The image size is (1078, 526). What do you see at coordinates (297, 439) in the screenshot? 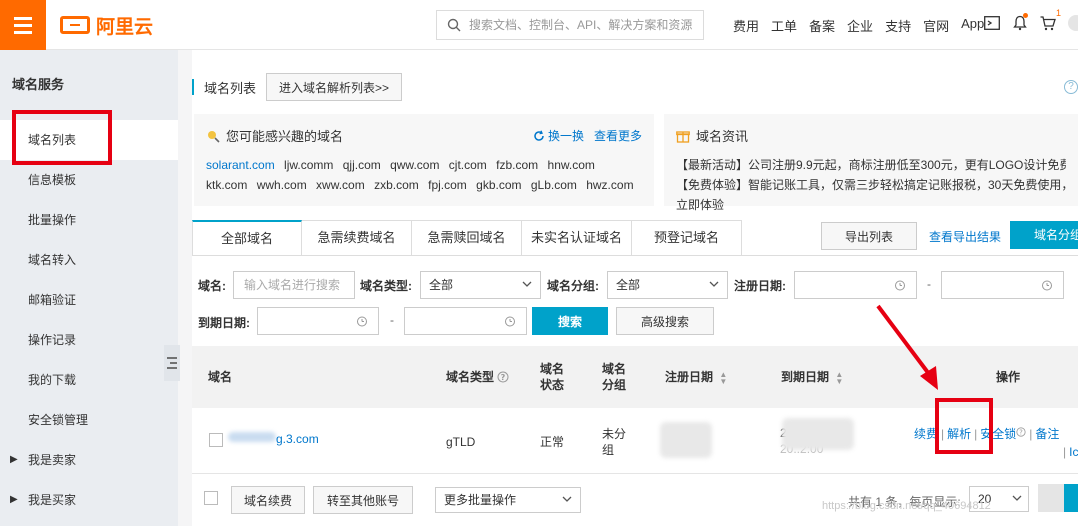
I see `domain-name-link: g.3.com` at bounding box center [297, 439].